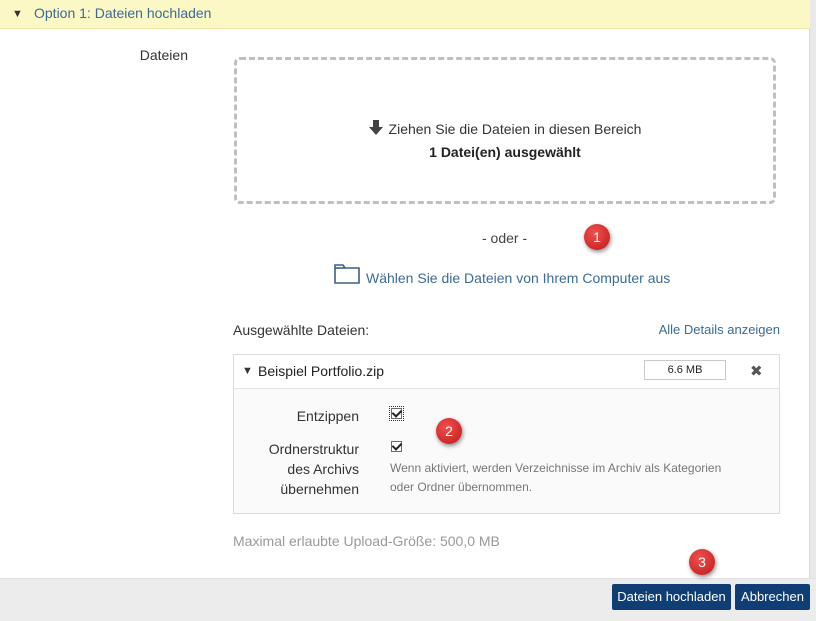 The width and height of the screenshot is (816, 621). What do you see at coordinates (122, 13) in the screenshot?
I see `panel-title: Option 1: Dateien hochladen` at bounding box center [122, 13].